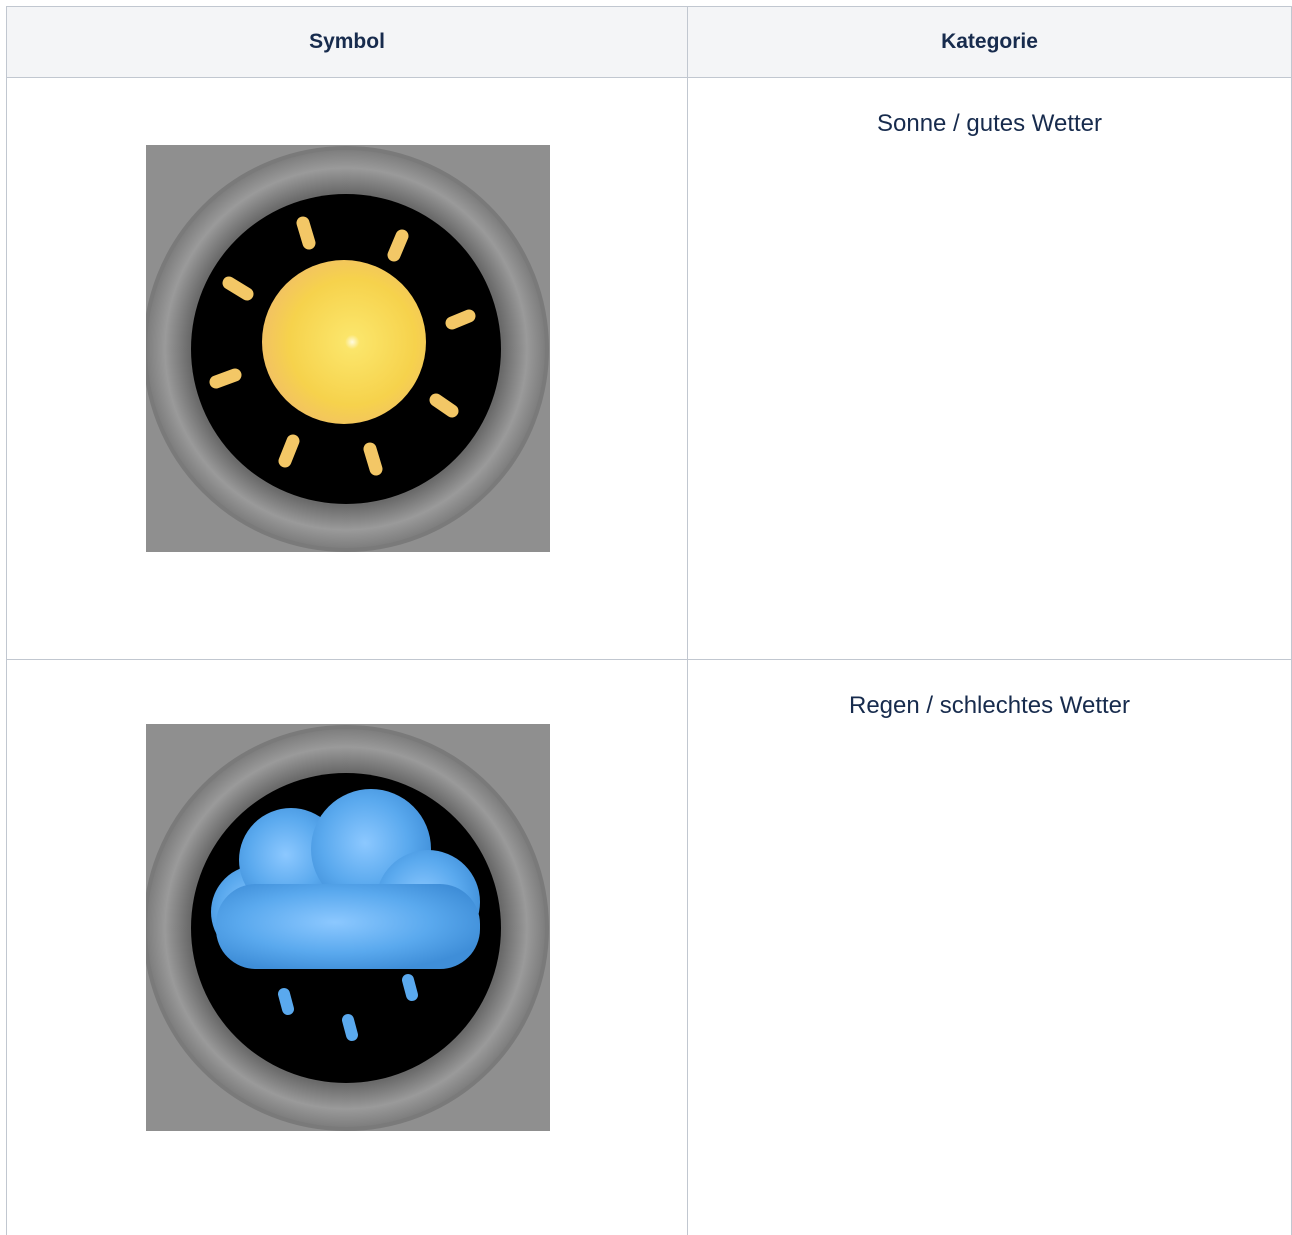 The height and width of the screenshot is (1235, 1292). I want to click on table-header-row: Symbol Kategorie, so click(649, 42).